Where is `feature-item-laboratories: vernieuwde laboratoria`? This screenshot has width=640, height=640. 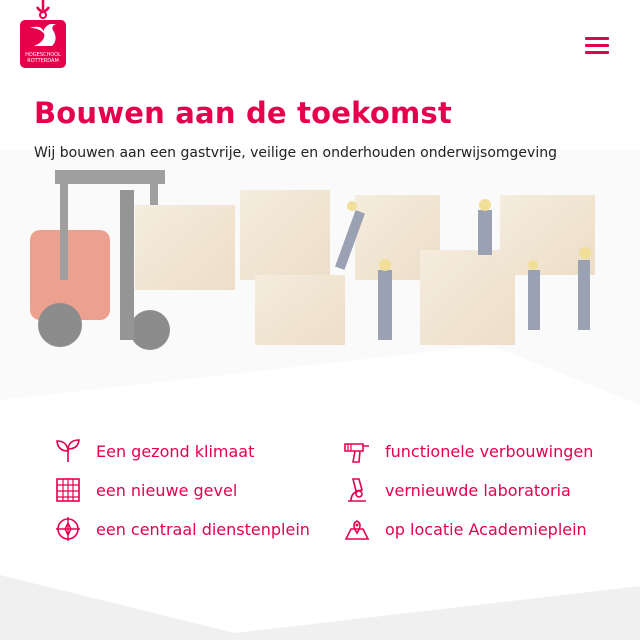
feature-item-laboratories: vernieuwde laboratoria is located at coordinates (457, 490).